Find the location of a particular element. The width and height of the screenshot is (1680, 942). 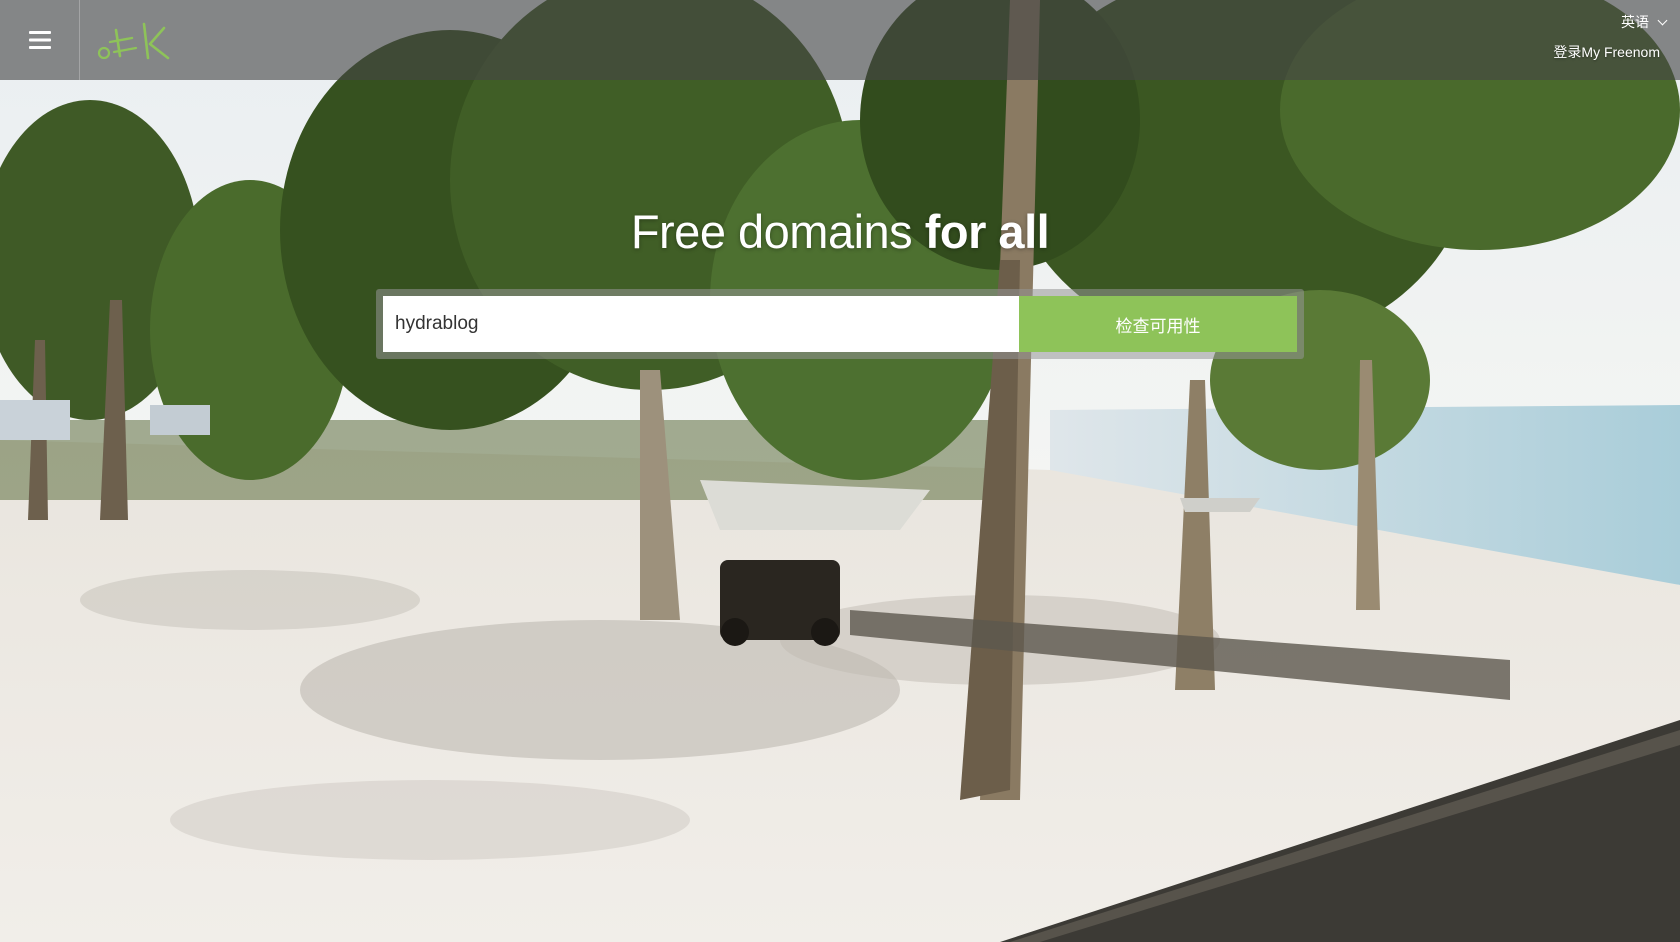

tk-logo-icon is located at coordinates (133, 41).